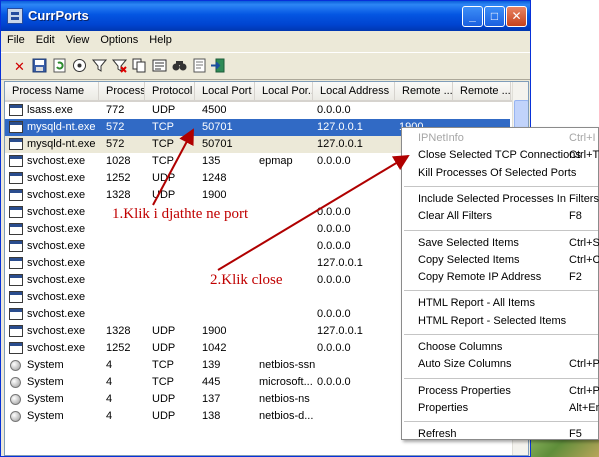 The image size is (599, 457). I want to click on properties-icon, so click(159, 66).